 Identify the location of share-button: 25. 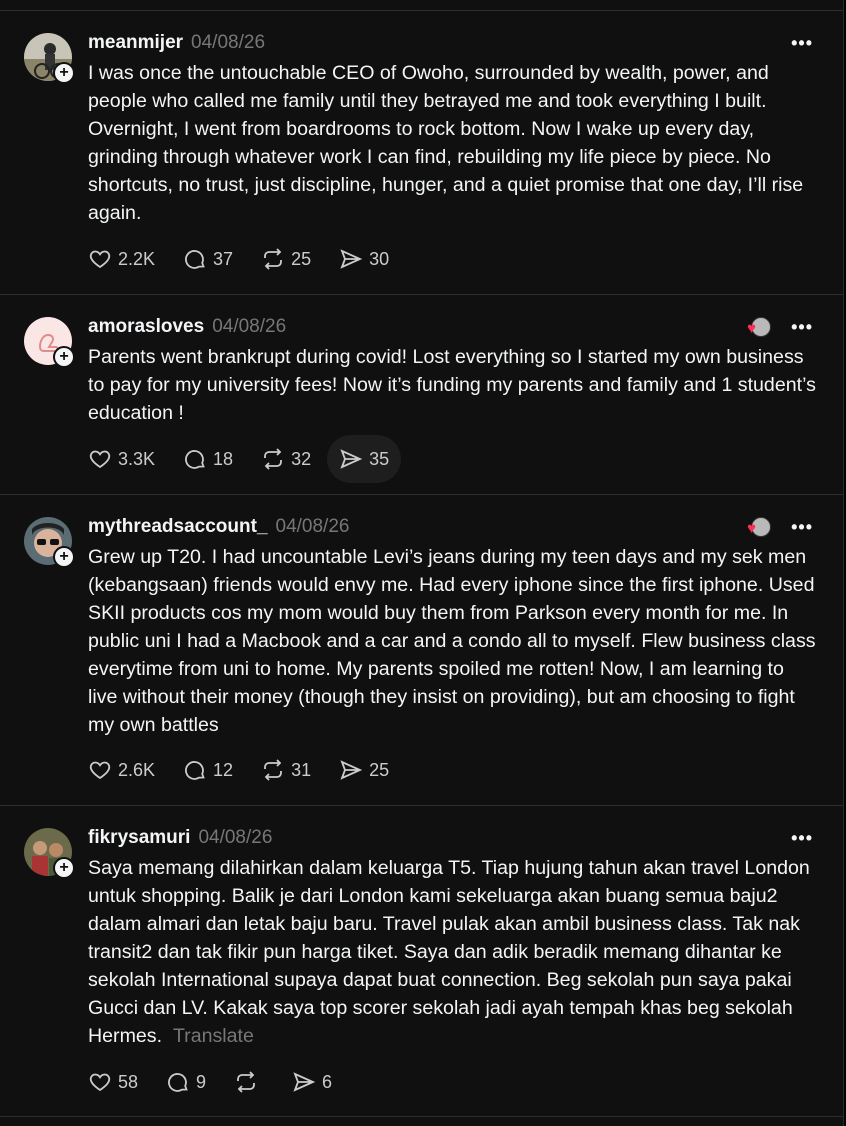
(364, 770).